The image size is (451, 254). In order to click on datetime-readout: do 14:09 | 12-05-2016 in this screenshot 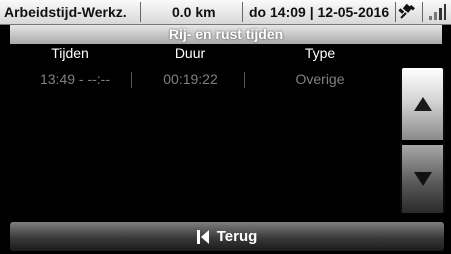, I will do `click(319, 12)`.